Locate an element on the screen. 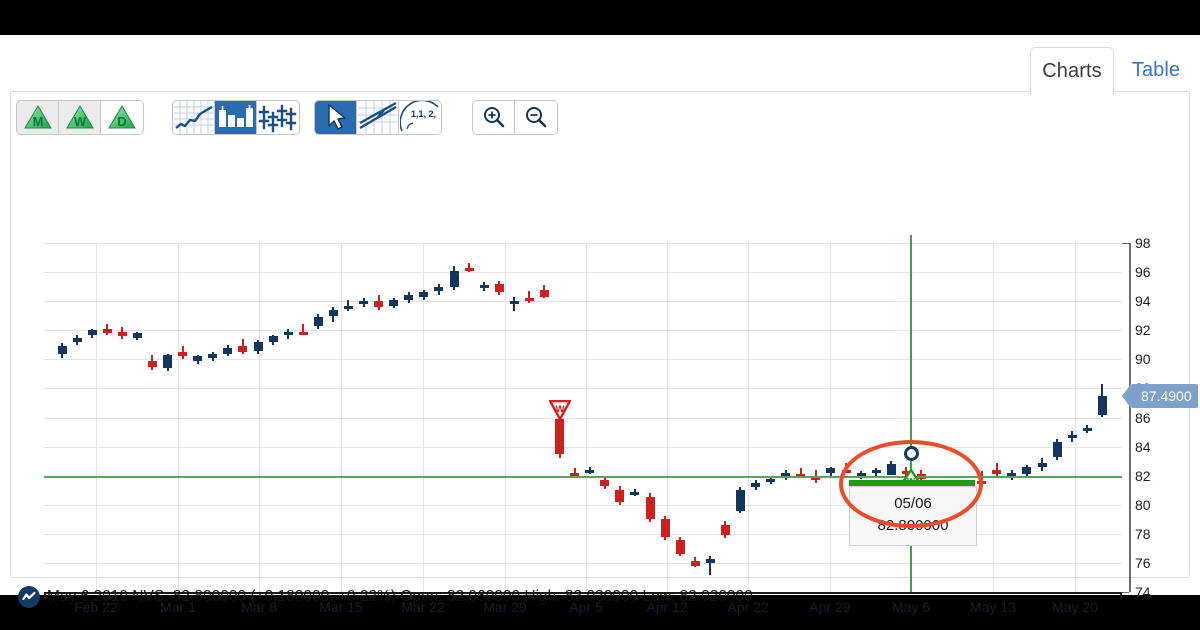 This screenshot has width=1200, height=630. daily-button: D is located at coordinates (122, 117).